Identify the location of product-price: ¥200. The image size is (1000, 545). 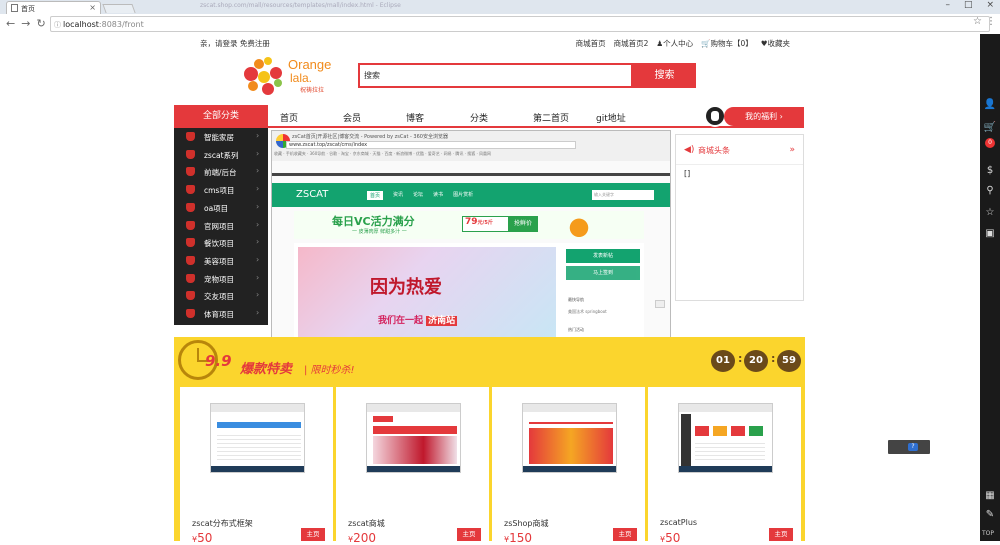
(362, 538).